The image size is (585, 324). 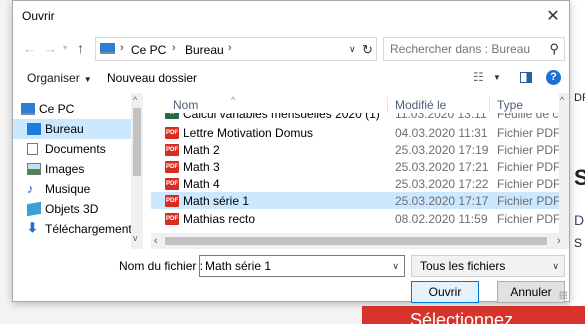 I want to click on breadcrumb-item-bureau: Bureau, so click(x=204, y=50).